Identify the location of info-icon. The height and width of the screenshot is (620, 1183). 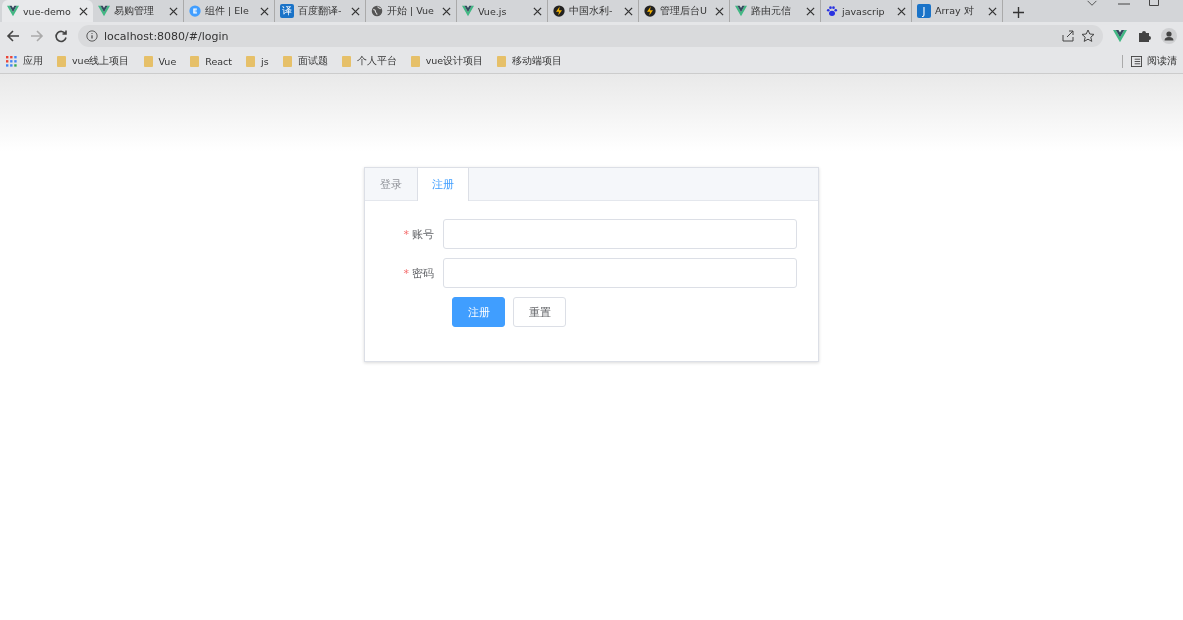
(92, 36).